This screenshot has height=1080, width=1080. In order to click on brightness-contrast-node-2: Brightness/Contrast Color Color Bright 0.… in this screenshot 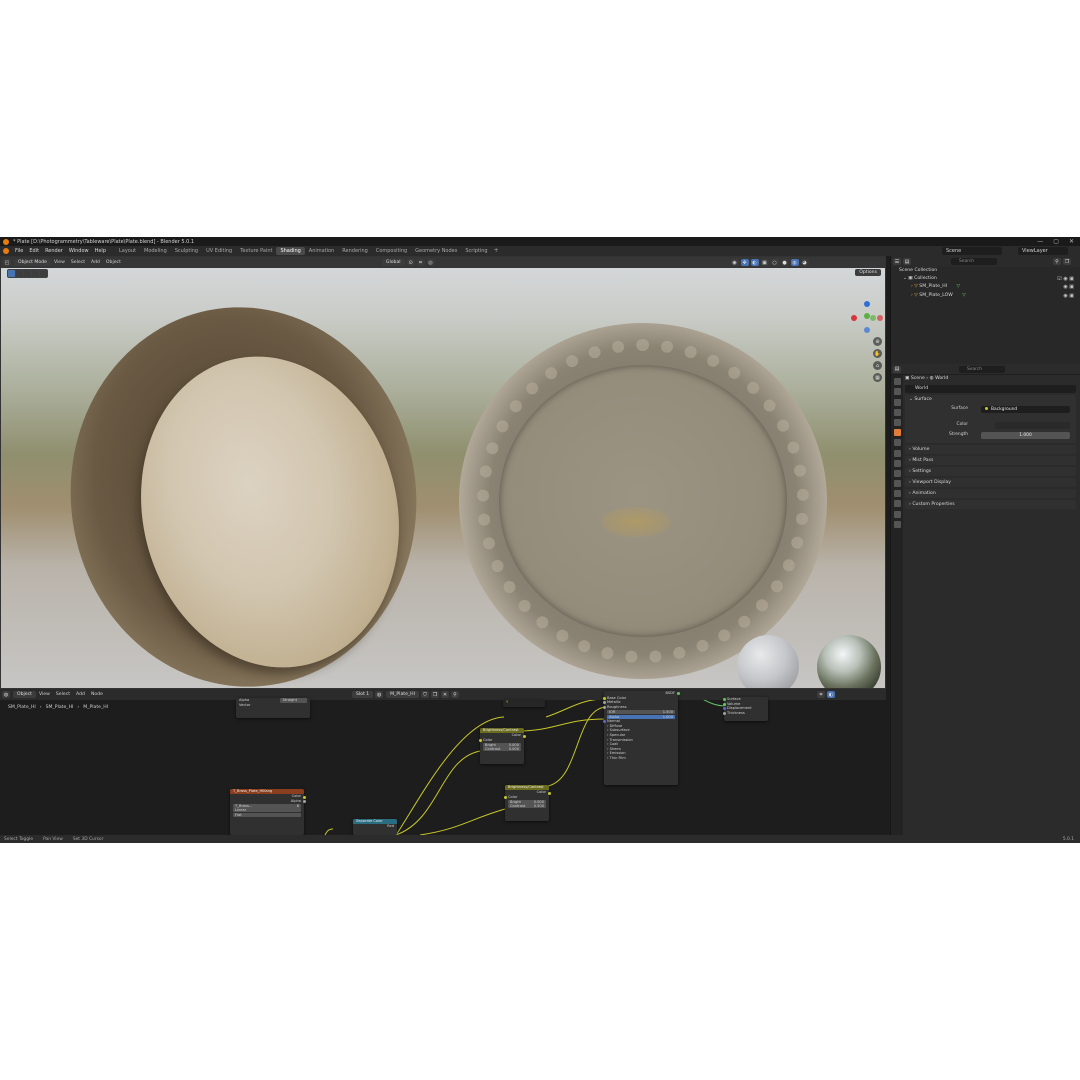, I will do `click(527, 803)`.